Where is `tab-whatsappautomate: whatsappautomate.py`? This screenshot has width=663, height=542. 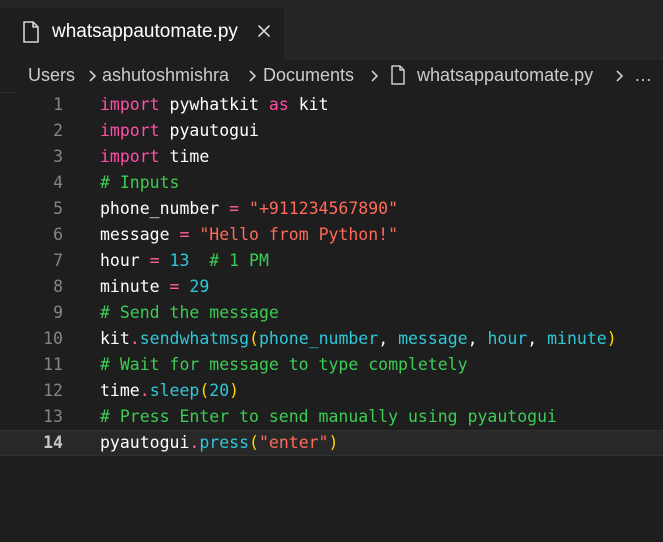
tab-whatsappautomate: whatsappautomate.py is located at coordinates (142, 34).